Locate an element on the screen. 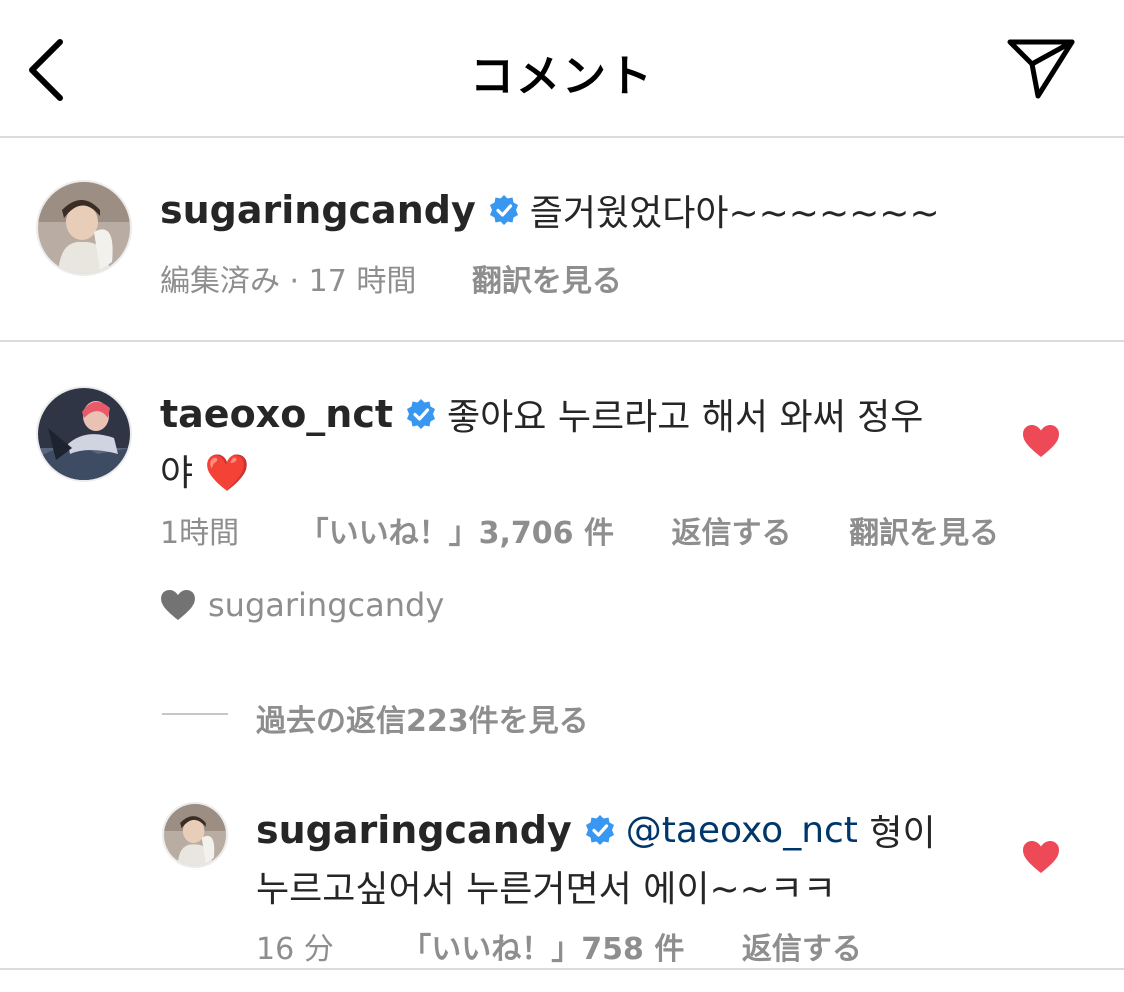  reply-meta: 16 分 「いいね！」758 件 返信する is located at coordinates (559, 946).